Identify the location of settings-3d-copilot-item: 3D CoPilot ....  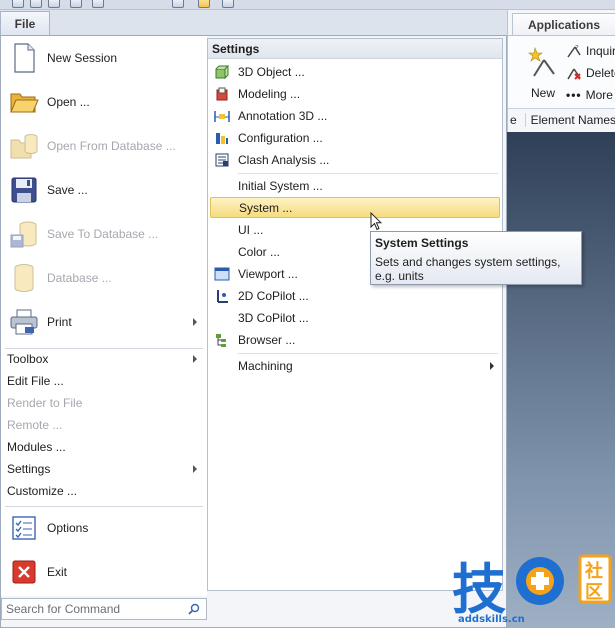
(355, 317).